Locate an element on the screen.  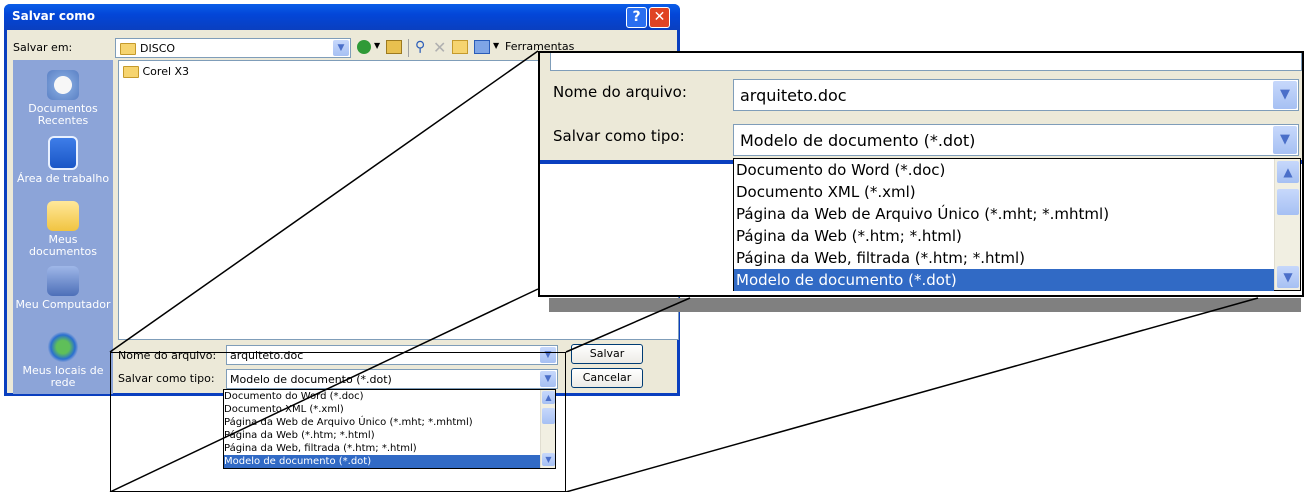
callout-line-bottom-left is located at coordinates (324, 390).